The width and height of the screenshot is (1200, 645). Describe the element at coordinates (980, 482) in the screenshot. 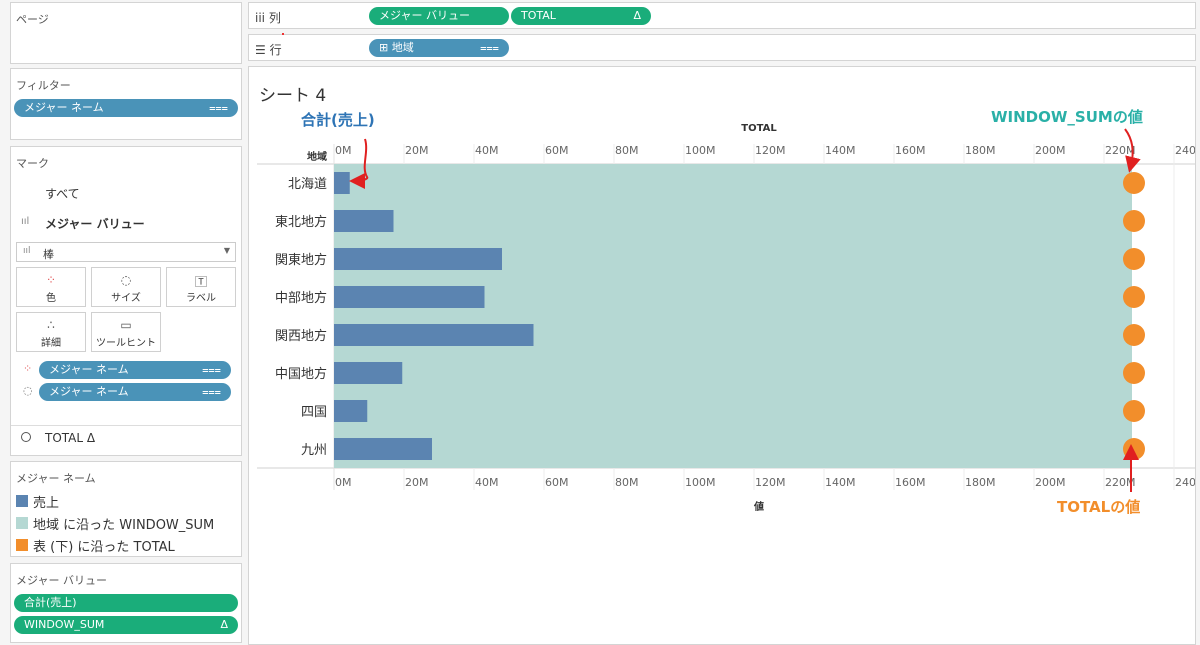

I see `bottom-tick-label: 180M` at that location.